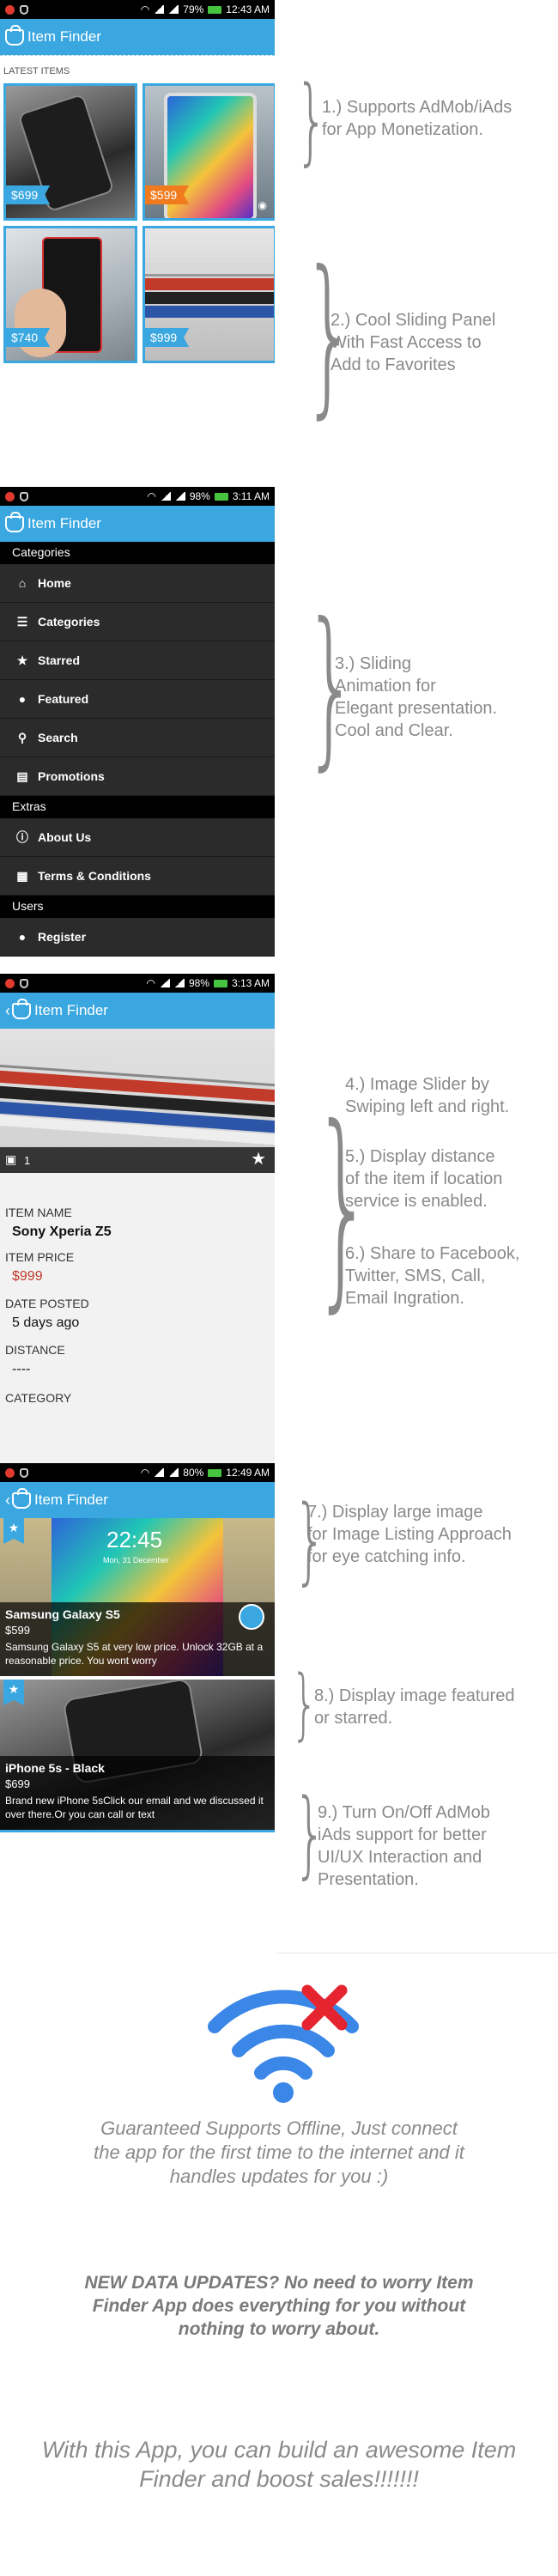 The height and width of the screenshot is (2576, 558). What do you see at coordinates (395, 1513) in the screenshot?
I see `callout-line: 7.) Display large image` at bounding box center [395, 1513].